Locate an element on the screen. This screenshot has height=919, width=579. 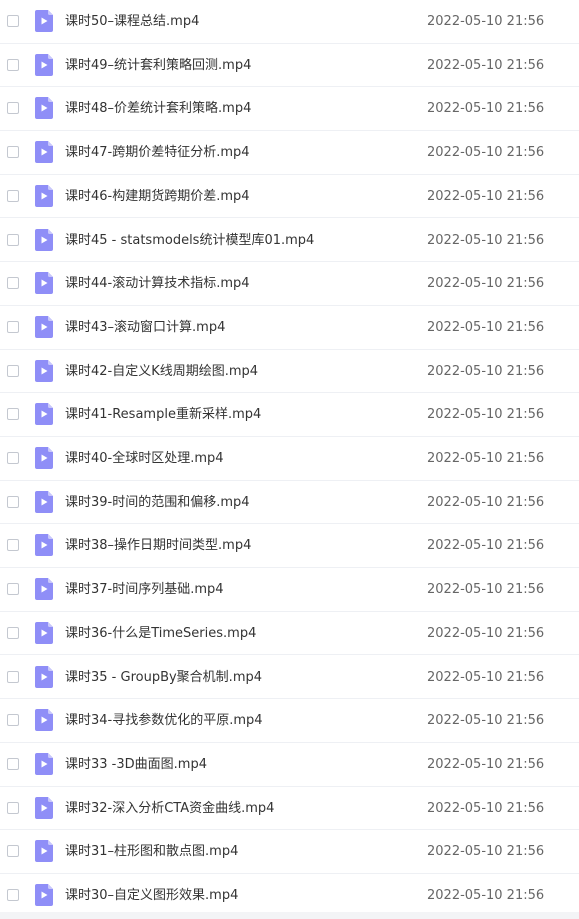
file-name-link: 课时34-寻找参数优化的平原.mp4 is located at coordinates (164, 721).